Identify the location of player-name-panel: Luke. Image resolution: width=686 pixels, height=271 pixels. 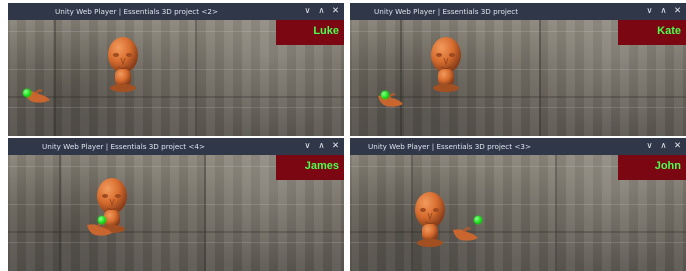
(310, 32).